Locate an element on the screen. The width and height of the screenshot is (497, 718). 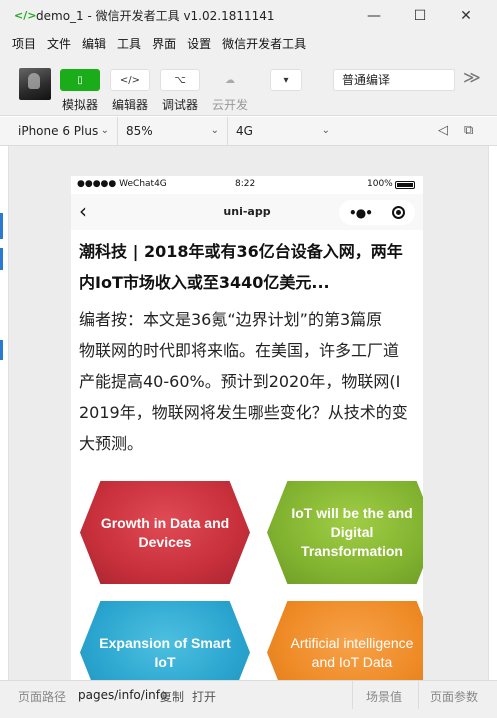
debugger-toggle: ⌥ 调试器 is located at coordinates (180, 91).